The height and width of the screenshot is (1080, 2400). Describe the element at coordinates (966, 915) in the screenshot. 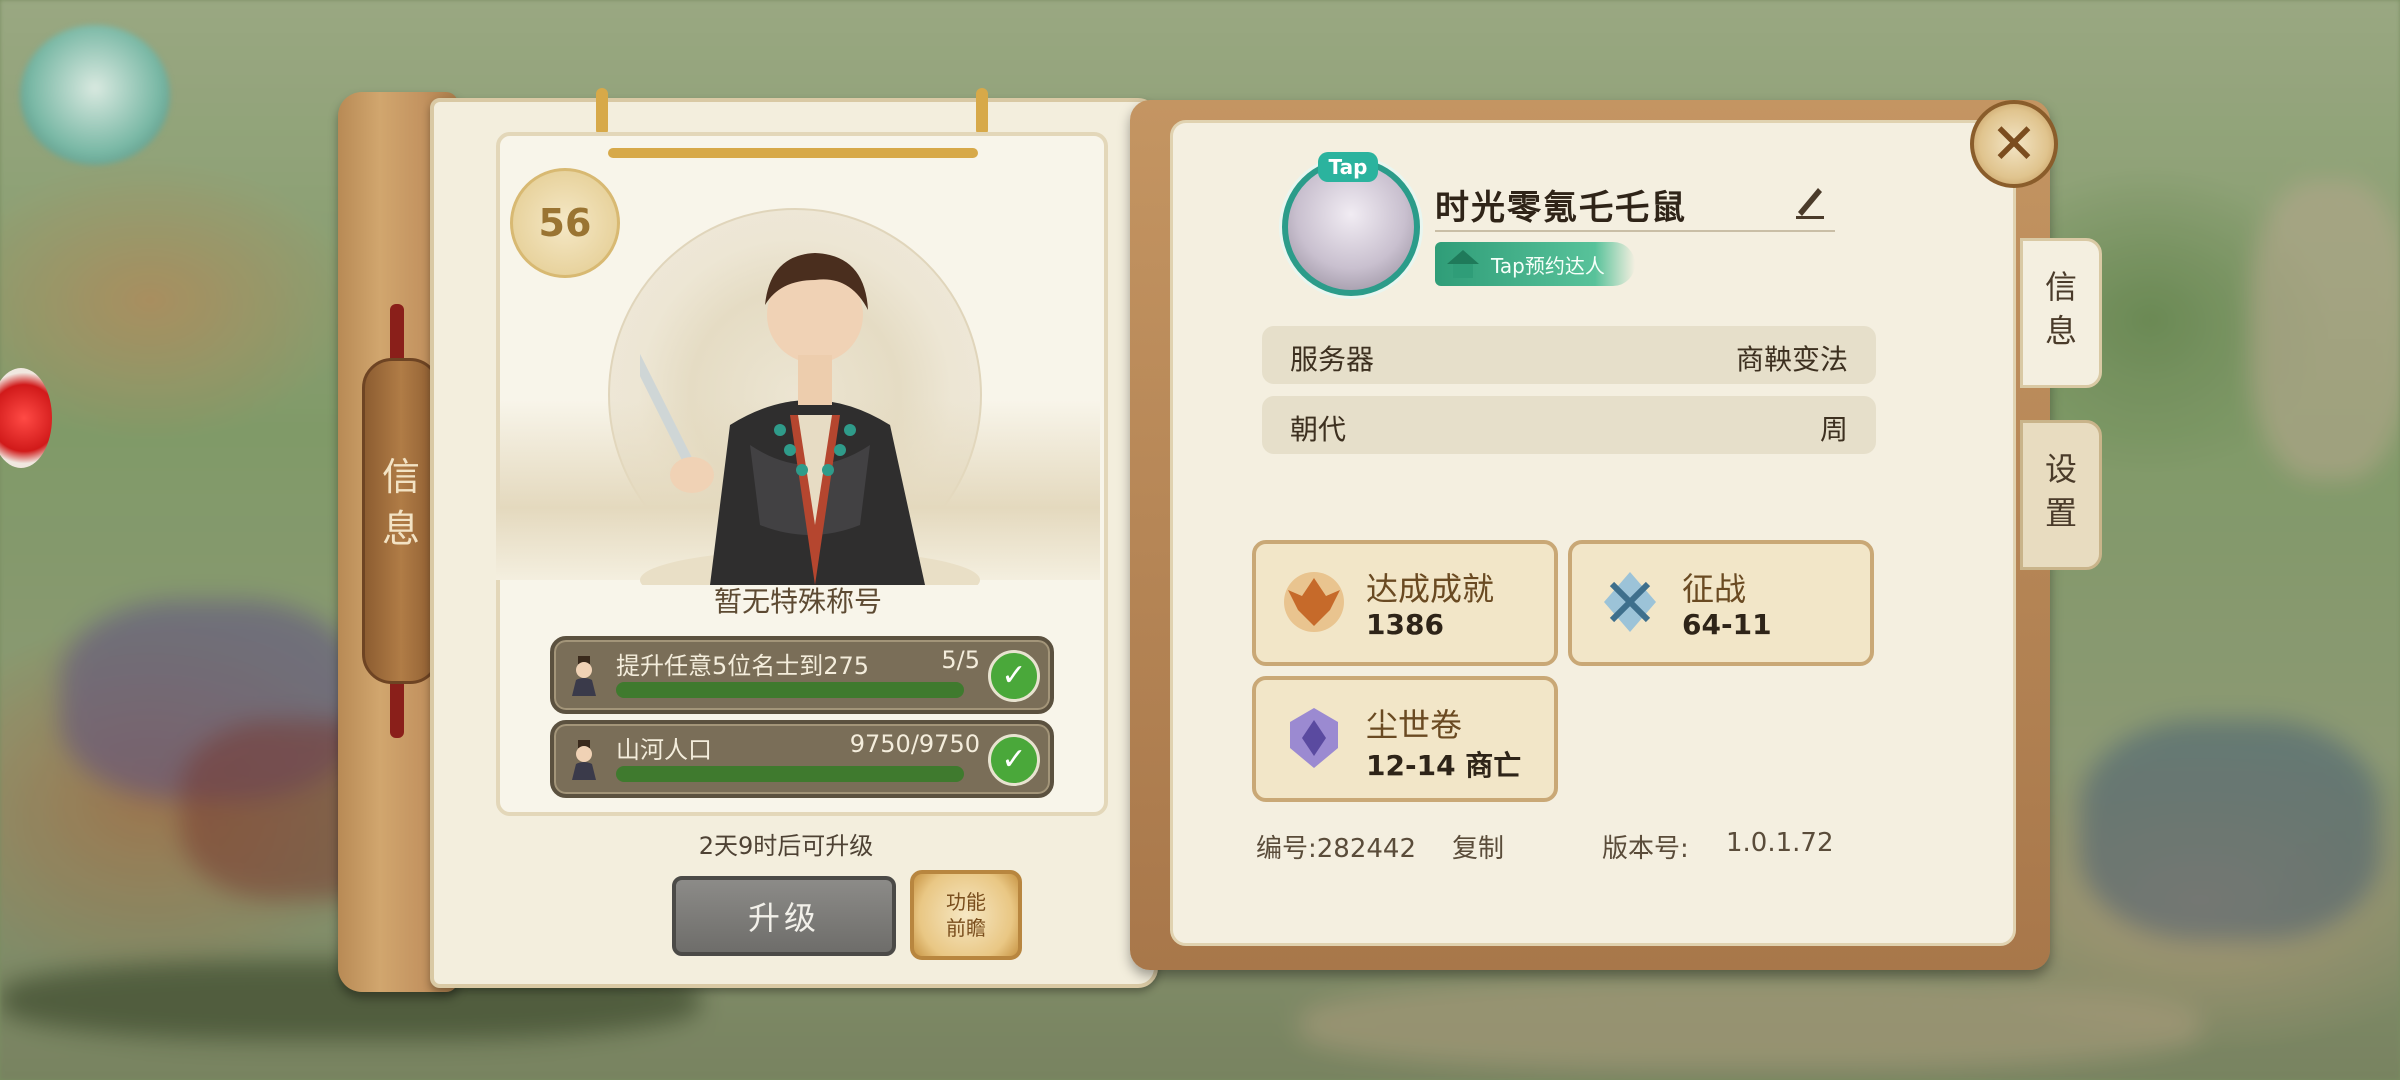

I see `feature-preview-button: 功能 前瞻` at that location.